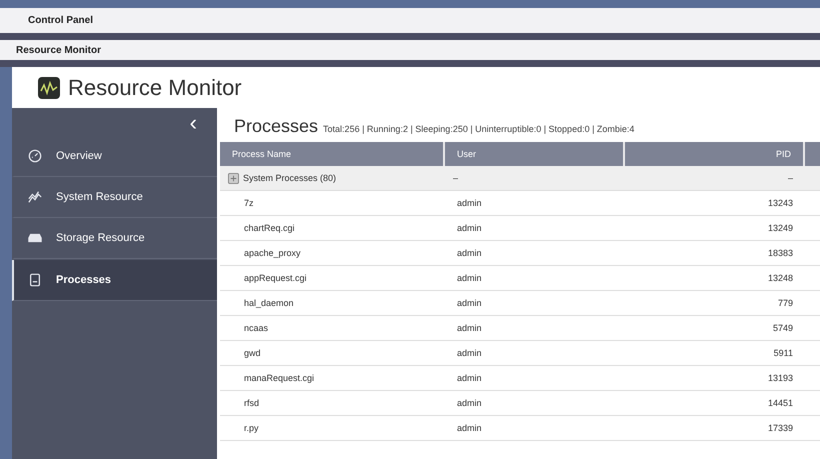 The width and height of the screenshot is (820, 459). What do you see at coordinates (812, 178) in the screenshot?
I see `table-cell` at bounding box center [812, 178].